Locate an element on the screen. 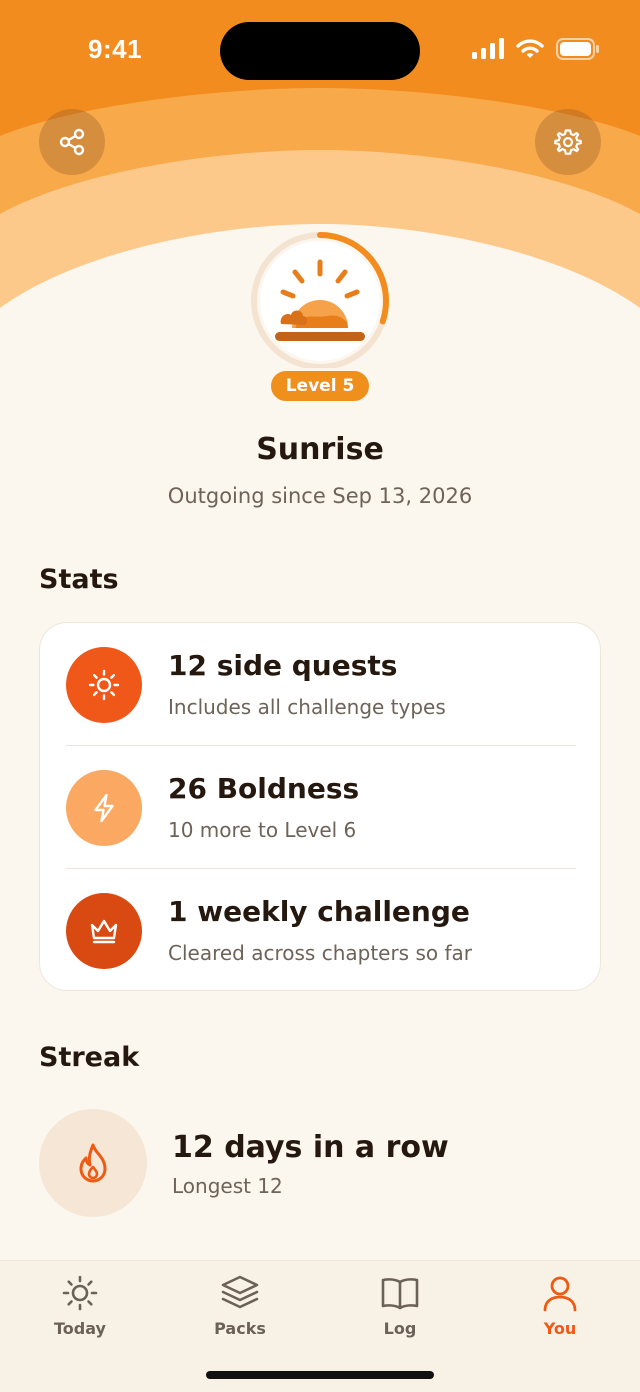 Image resolution: width=640 pixels, height=1392 pixels. stat-title: 1 weekly challenge is located at coordinates (319, 911).